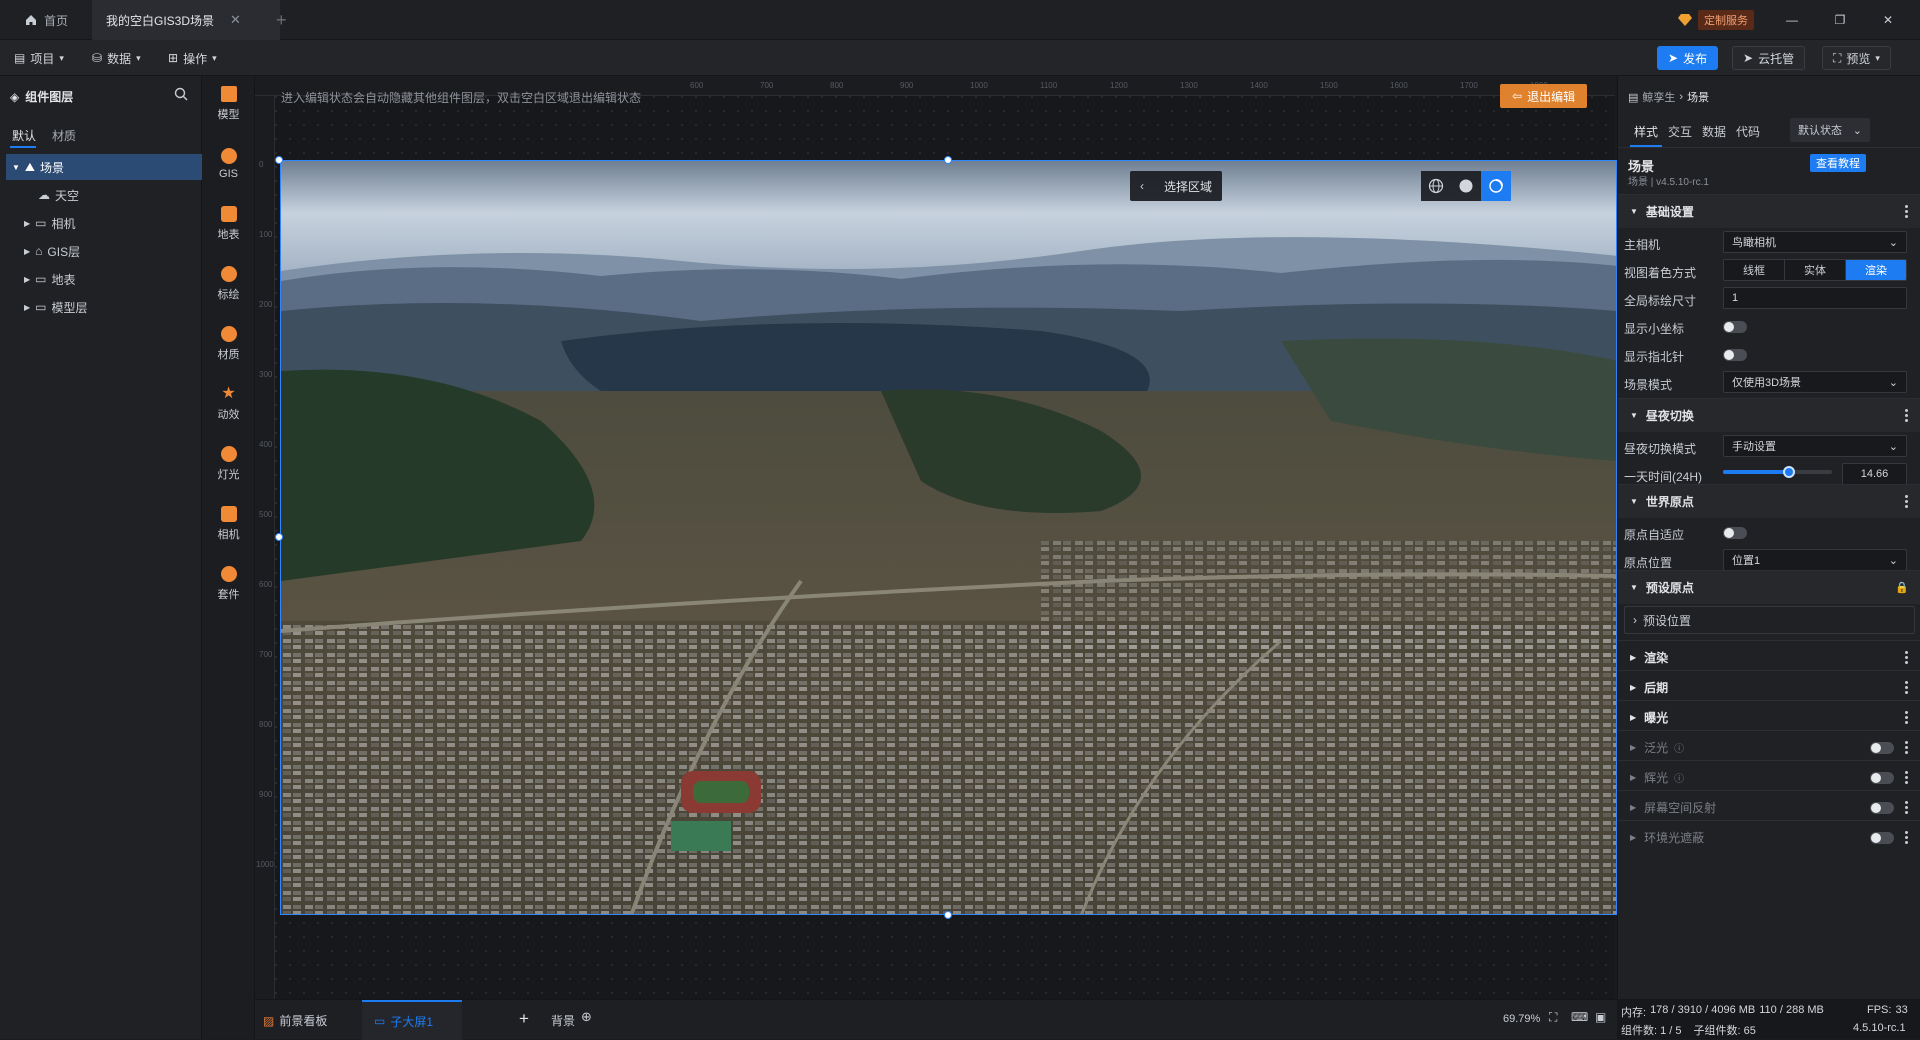  I want to click on publish-button: ➤ 发布, so click(1688, 58).